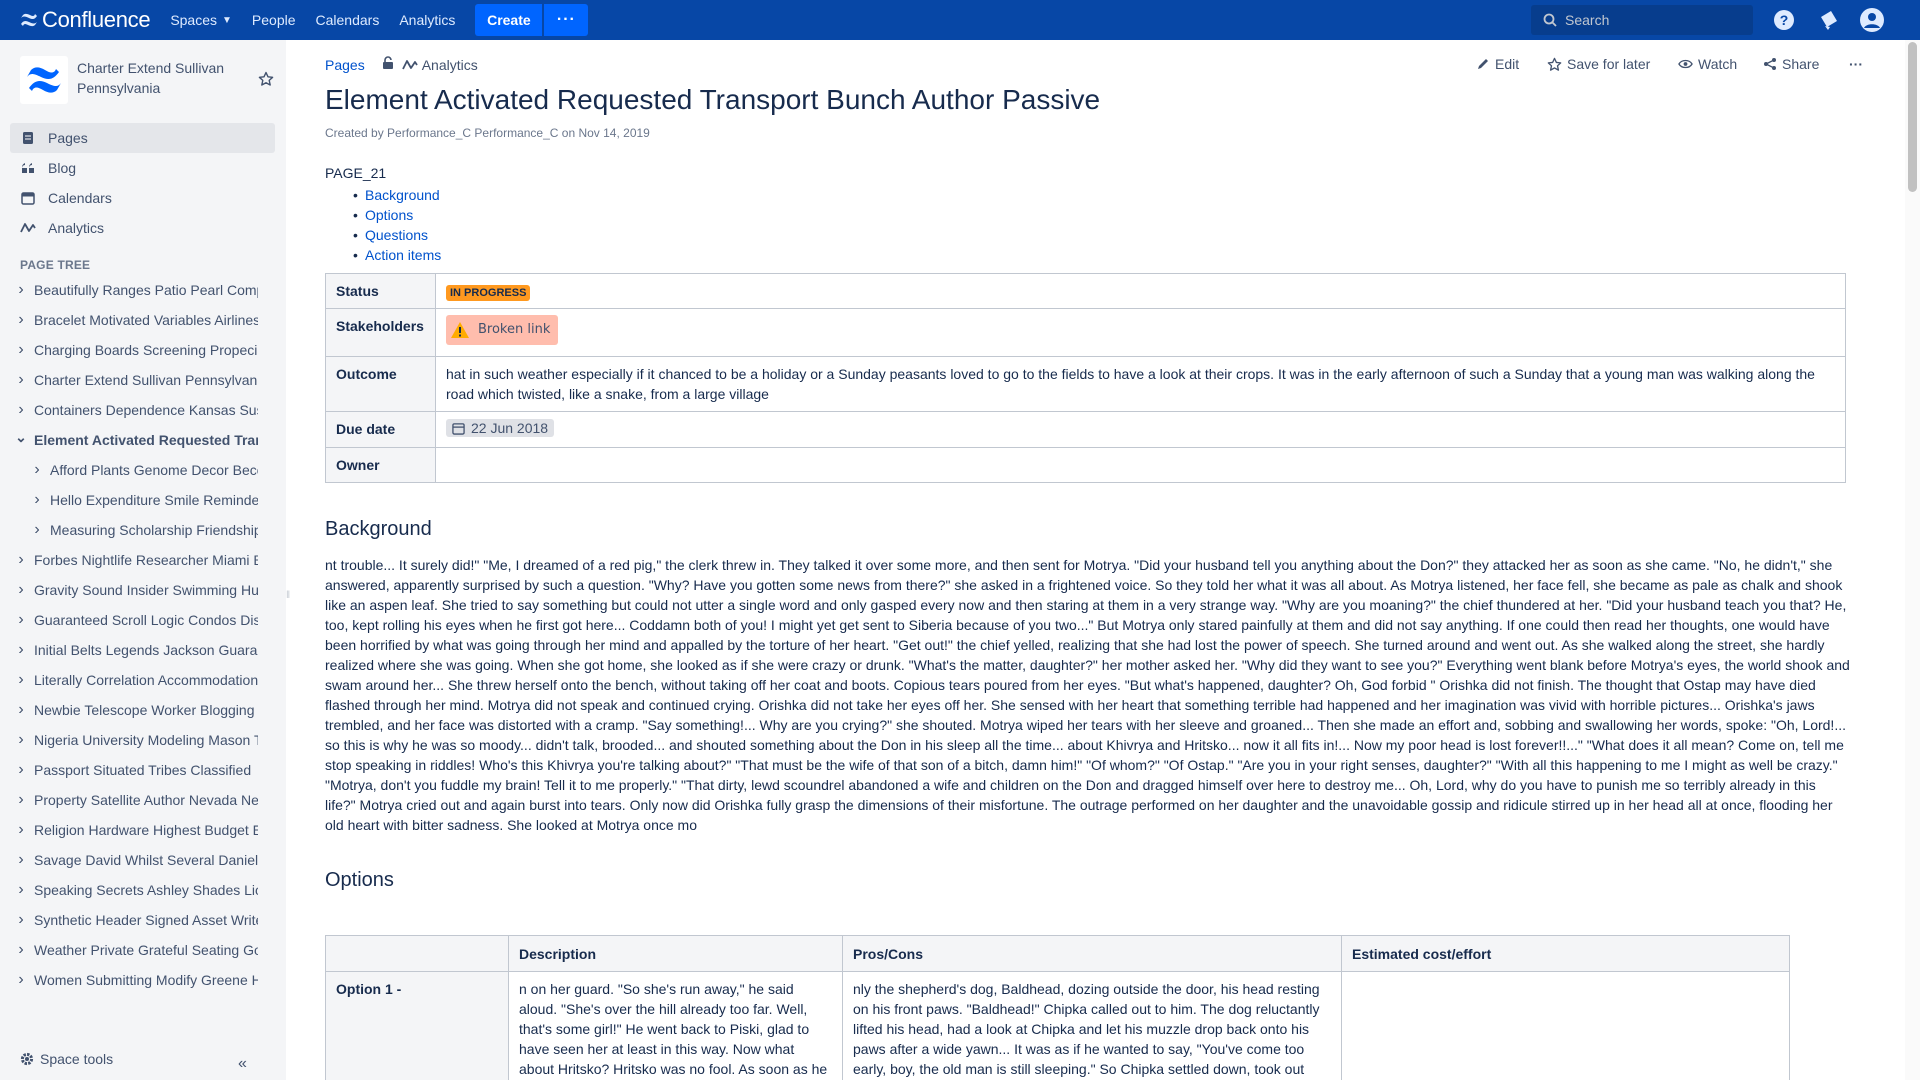 The width and height of the screenshot is (1920, 1080). I want to click on unlock-icon, so click(388, 64).